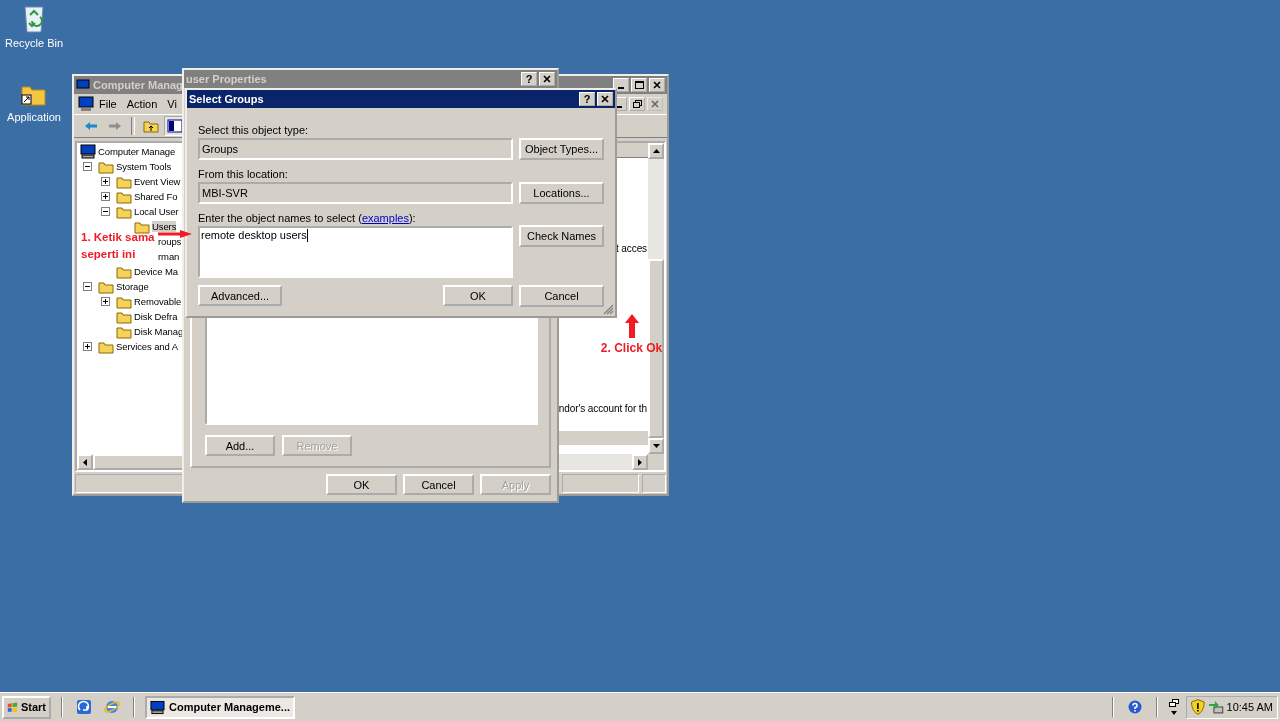 Image resolution: width=1280 pixels, height=721 pixels. What do you see at coordinates (656, 298) in the screenshot?
I see `vertical-scrollbar` at bounding box center [656, 298].